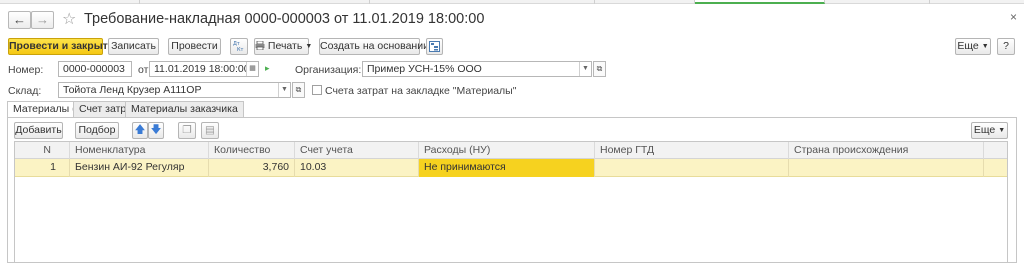  I want to click on help-button: ?, so click(1006, 46).